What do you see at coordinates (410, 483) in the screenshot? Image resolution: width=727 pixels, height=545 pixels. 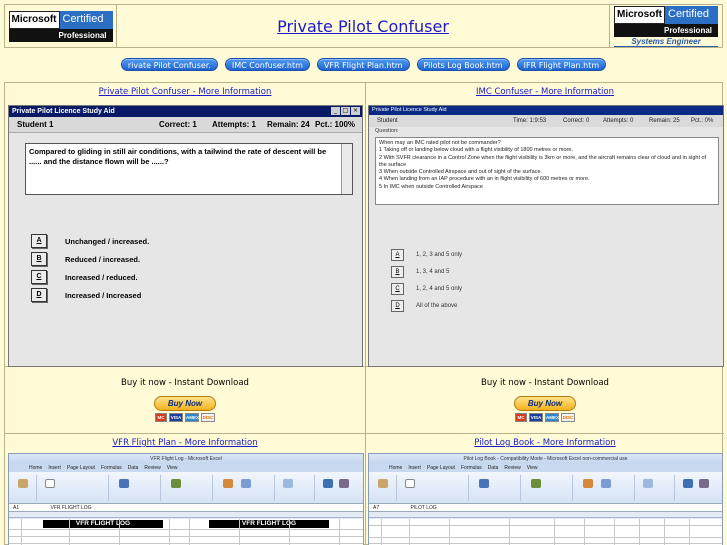 I see `font-box-icon` at bounding box center [410, 483].